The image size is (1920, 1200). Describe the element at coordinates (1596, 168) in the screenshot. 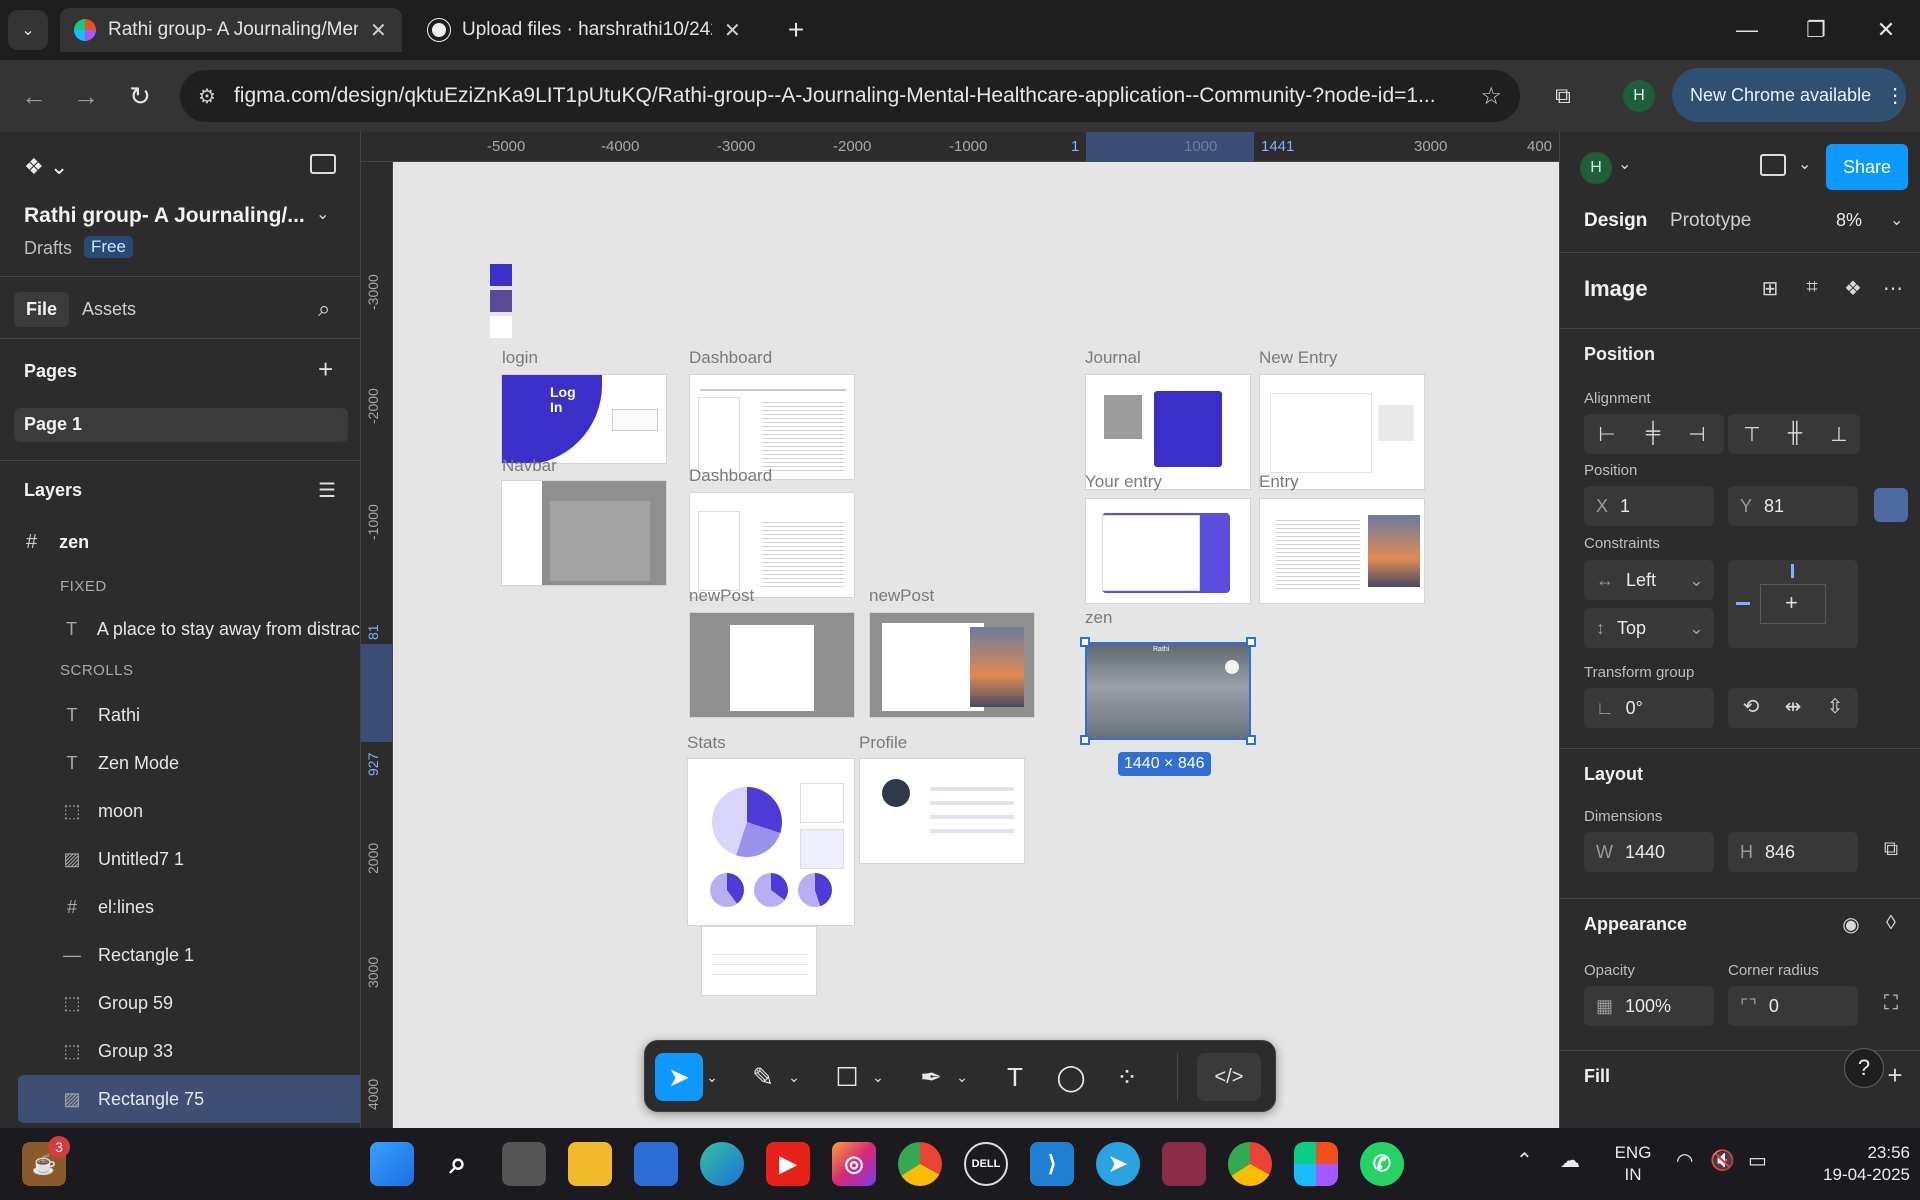

I see `user-avatar: H` at that location.